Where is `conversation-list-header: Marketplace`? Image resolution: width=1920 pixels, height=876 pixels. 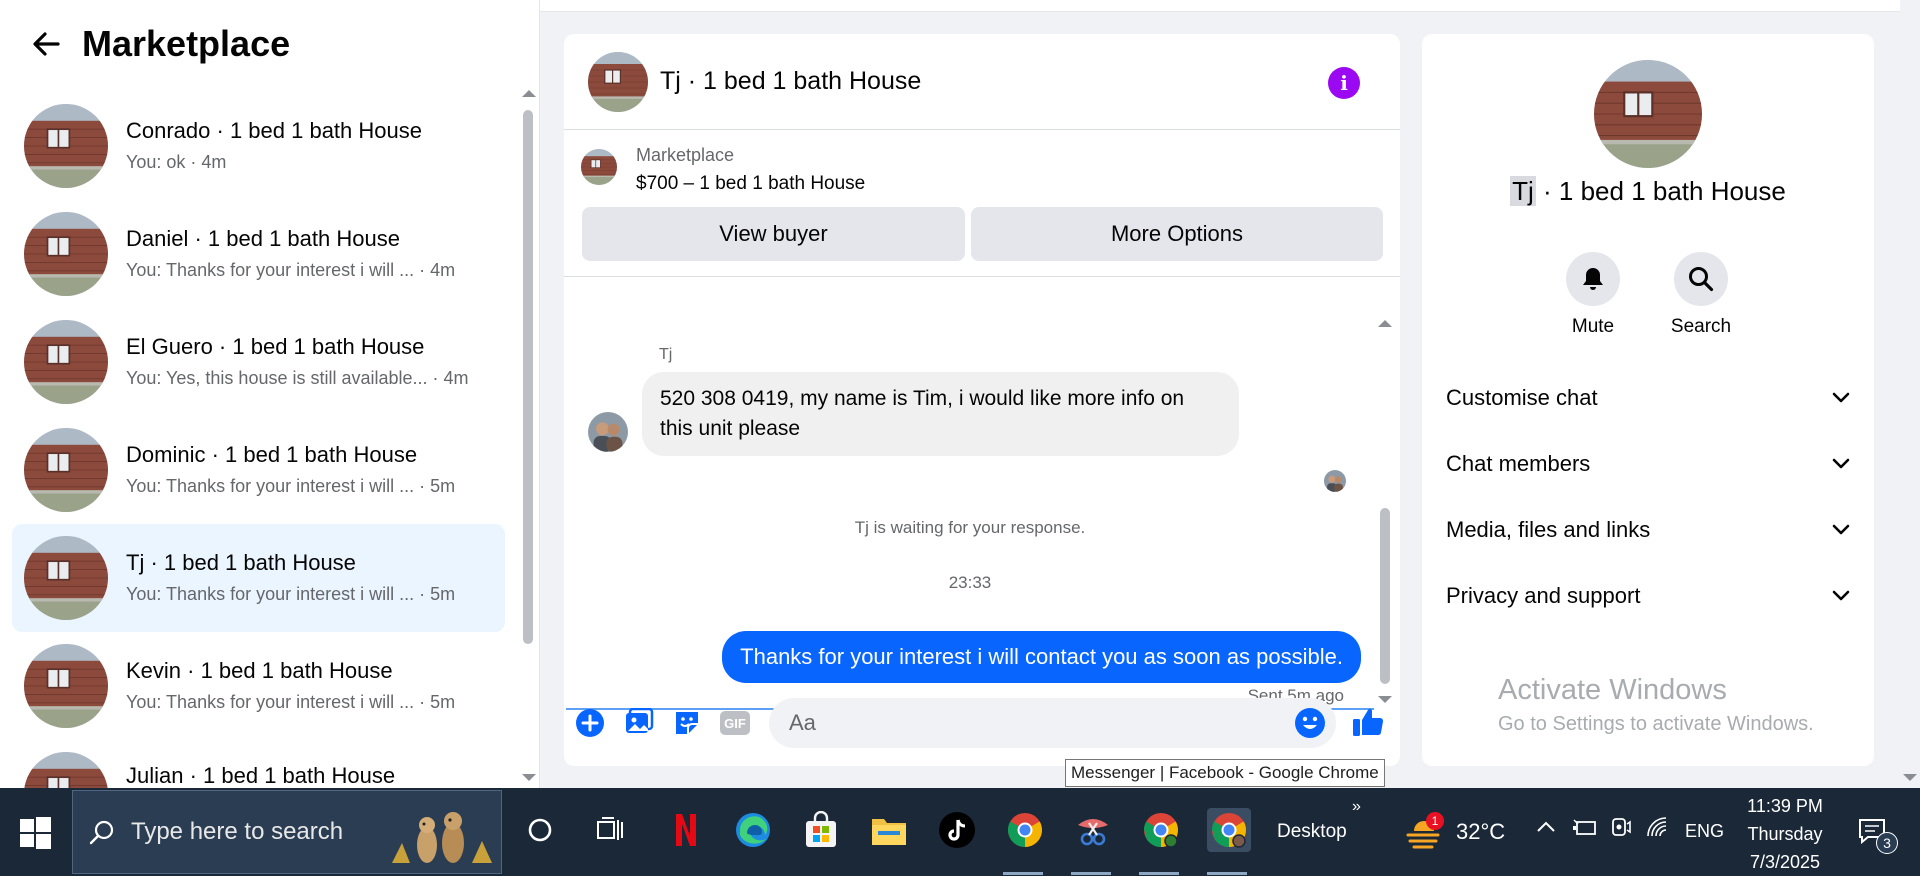 conversation-list-header: Marketplace is located at coordinates (269, 44).